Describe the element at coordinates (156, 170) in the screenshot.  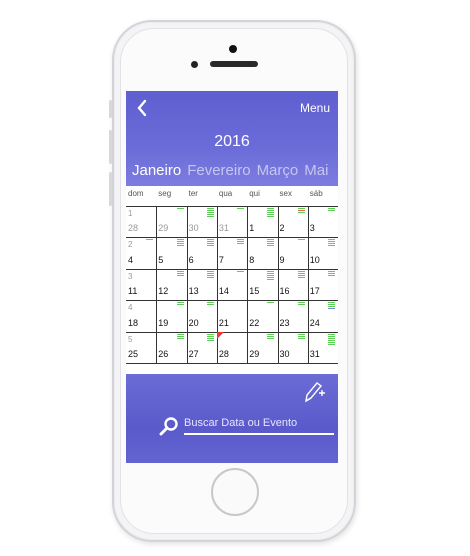
I see `month-tab: Janeiro` at that location.